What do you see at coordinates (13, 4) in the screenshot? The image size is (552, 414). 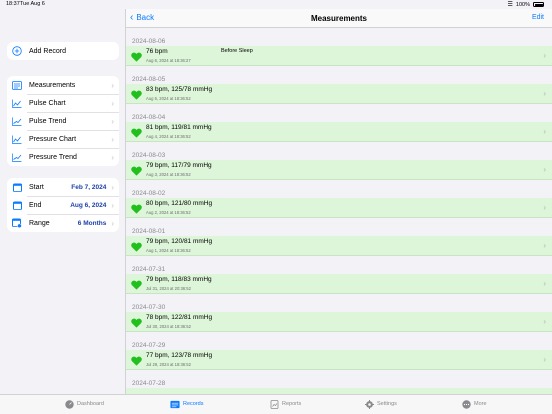 I see `status-time: 18:37` at bounding box center [13, 4].